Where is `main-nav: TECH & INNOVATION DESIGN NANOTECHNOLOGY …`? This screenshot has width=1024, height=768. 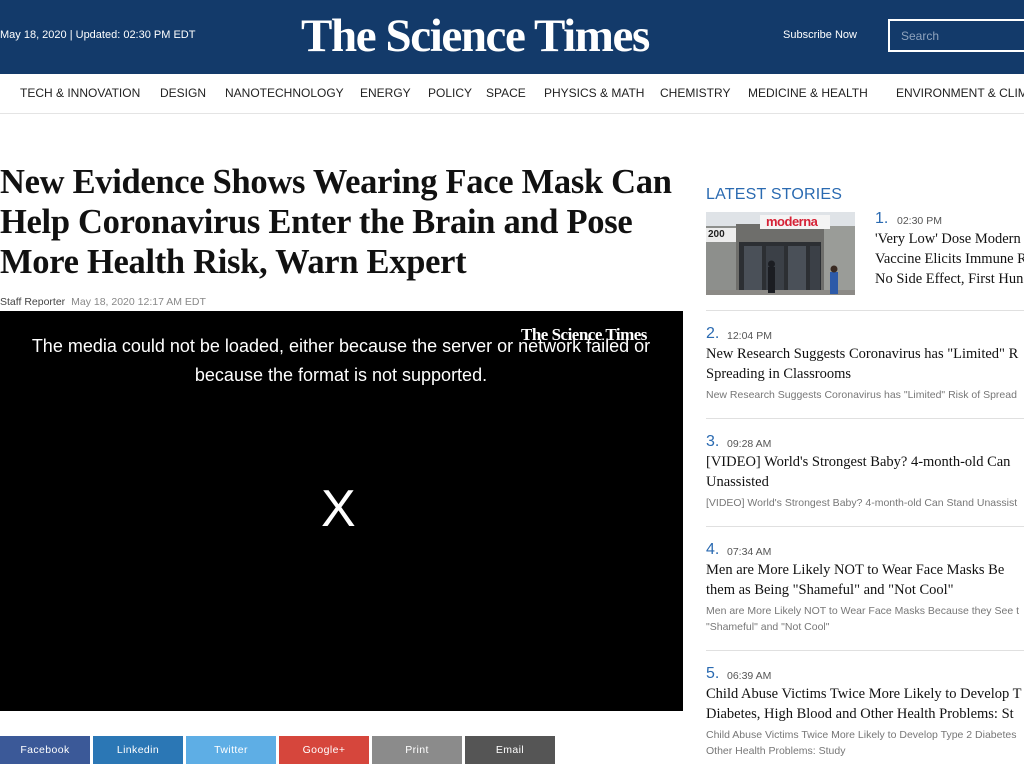
main-nav: TECH & INNOVATION DESIGN NANOTECHNOLOGY … is located at coordinates (512, 94).